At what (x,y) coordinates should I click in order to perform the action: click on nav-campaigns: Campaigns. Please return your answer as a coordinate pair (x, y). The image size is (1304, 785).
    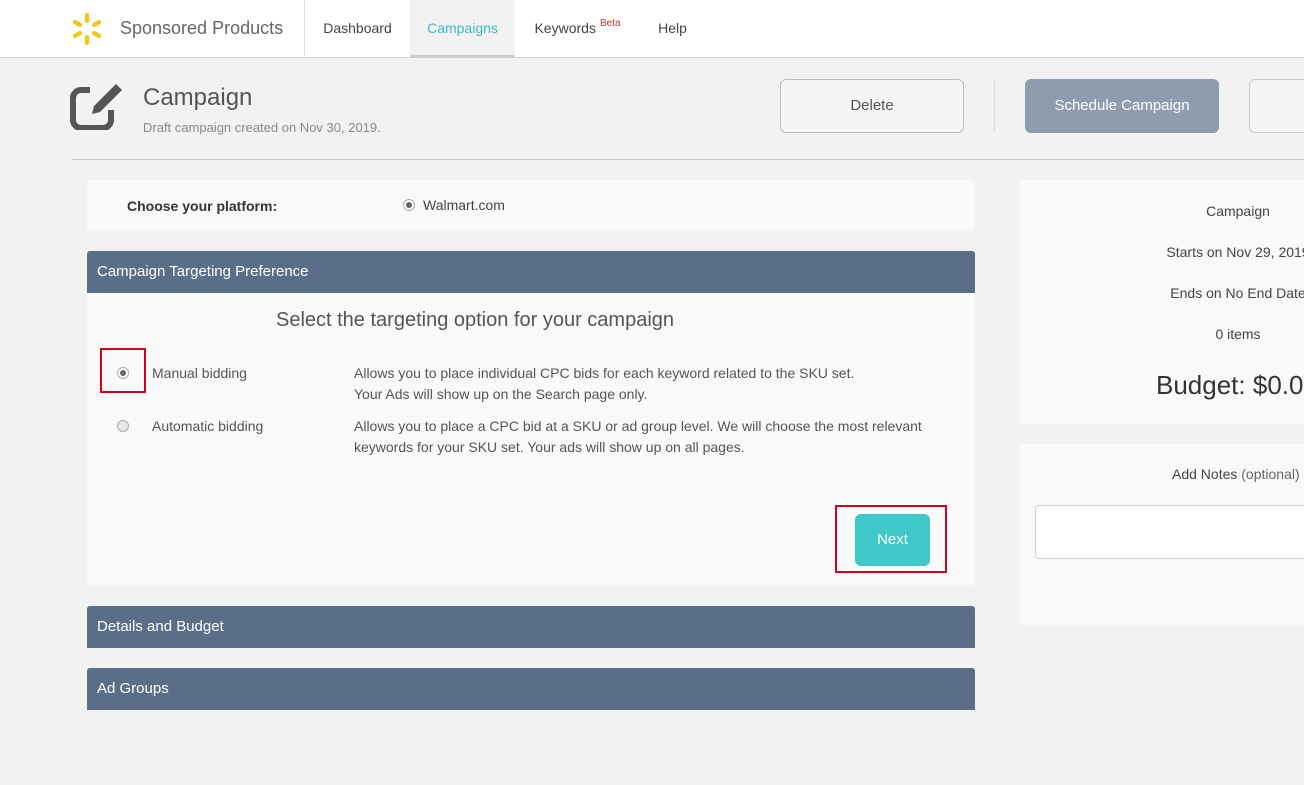
    Looking at the image, I should click on (462, 29).